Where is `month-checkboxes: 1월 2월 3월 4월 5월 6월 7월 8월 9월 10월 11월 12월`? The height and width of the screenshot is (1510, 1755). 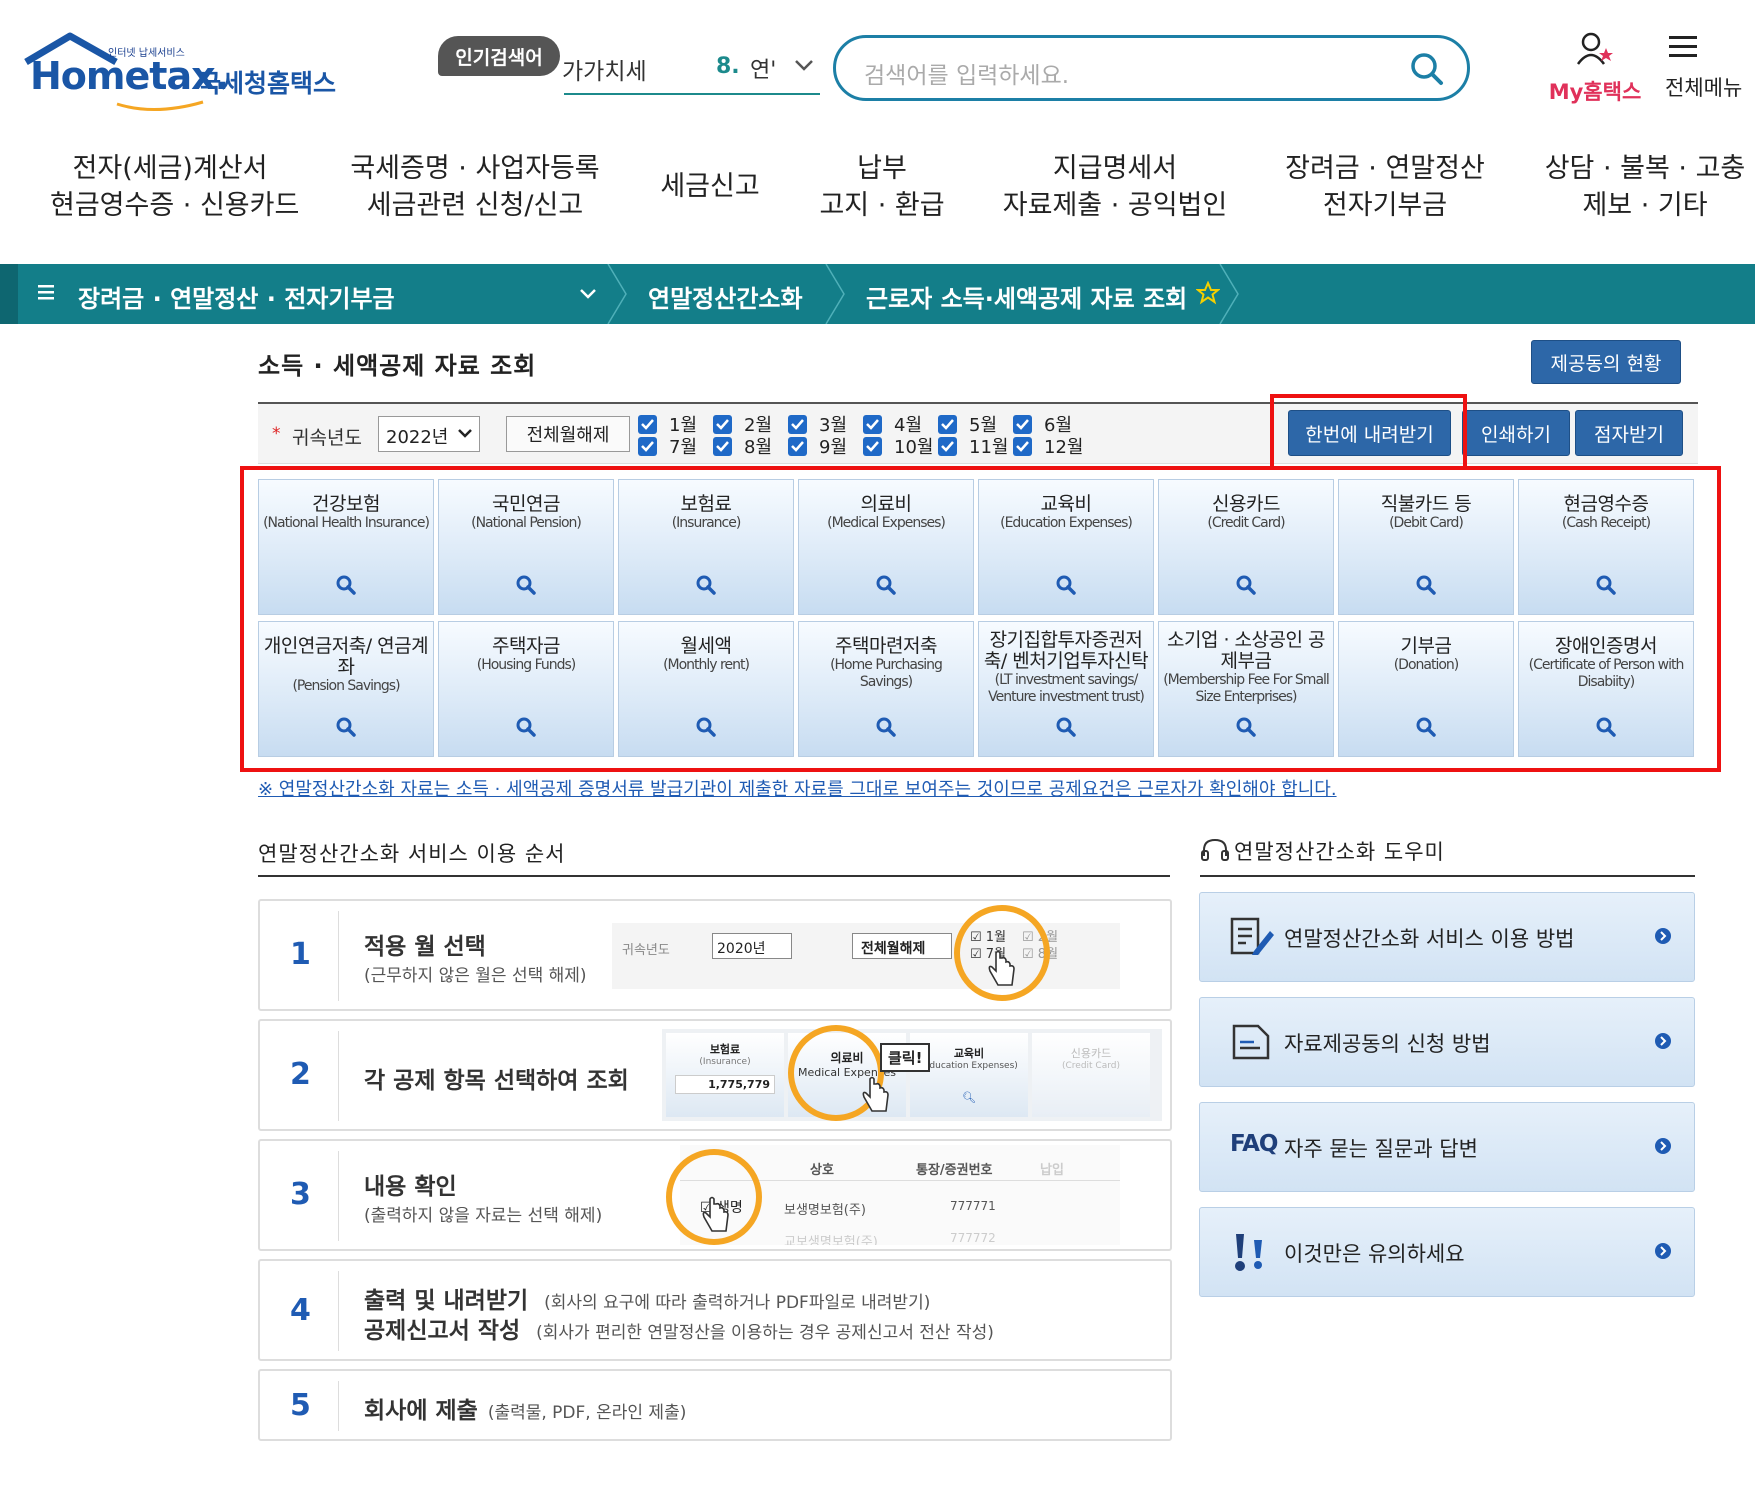 month-checkboxes: 1월 2월 3월 4월 5월 6월 7월 8월 9월 10월 11월 12월 is located at coordinates (863, 436).